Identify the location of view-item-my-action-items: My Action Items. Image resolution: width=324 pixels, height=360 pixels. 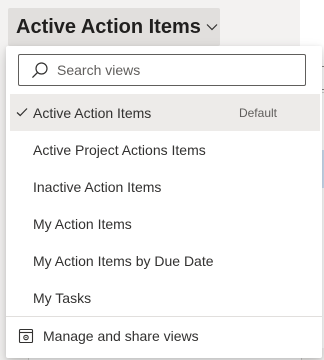
(165, 223).